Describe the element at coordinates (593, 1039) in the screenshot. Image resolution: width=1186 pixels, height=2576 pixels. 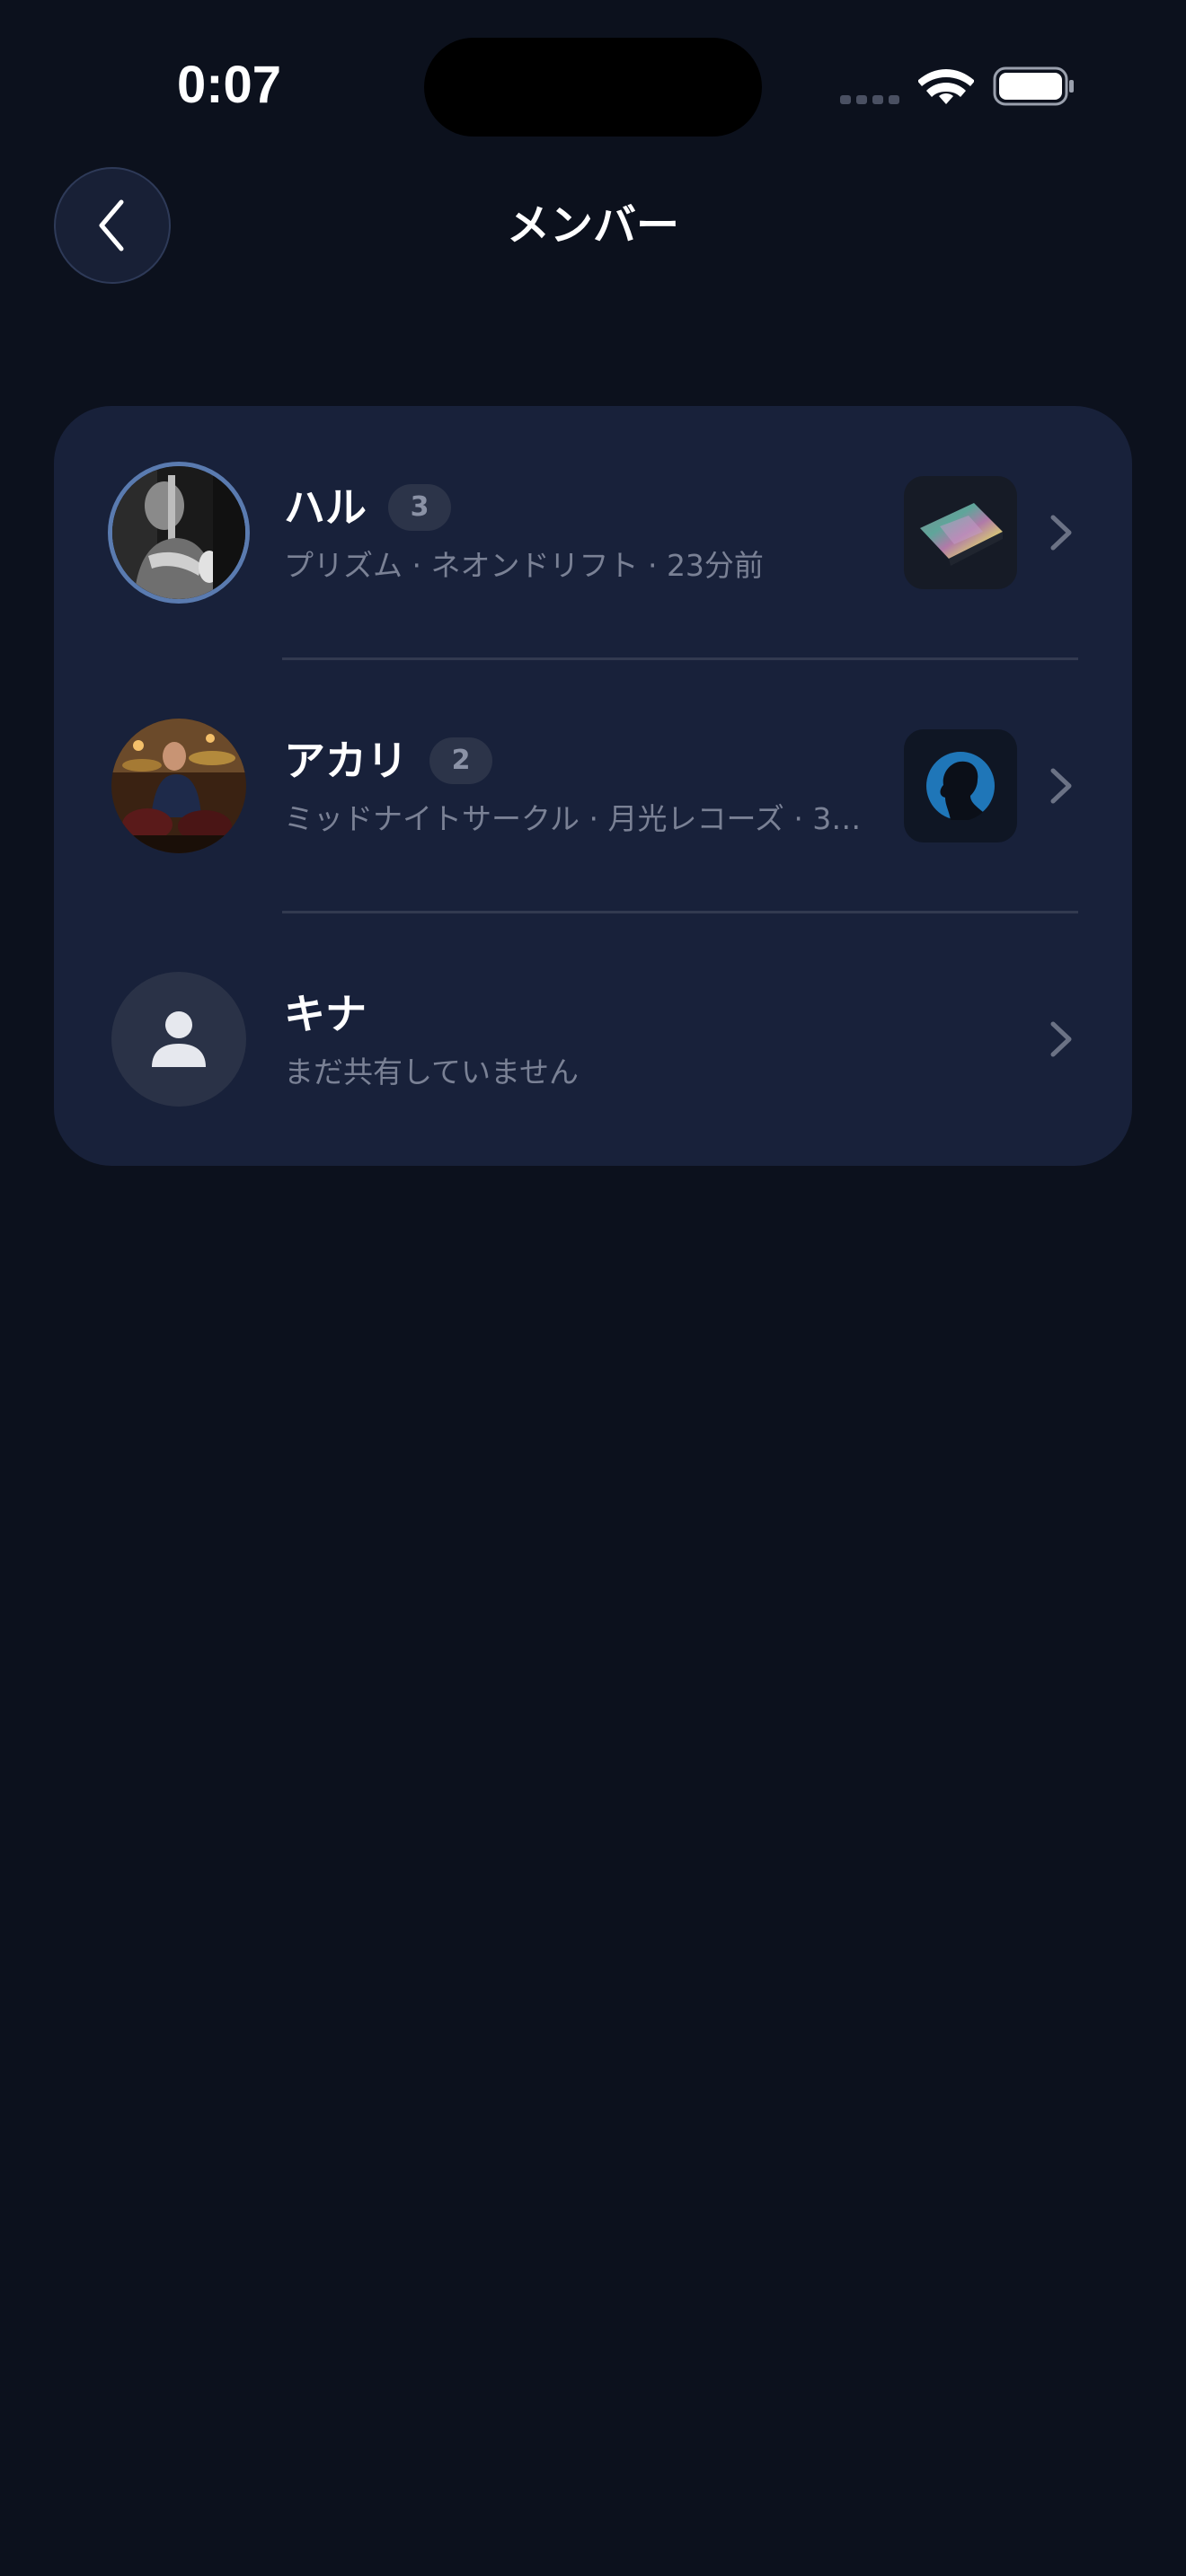
I see `member-row-kina: キナ まだ共有していません` at that location.